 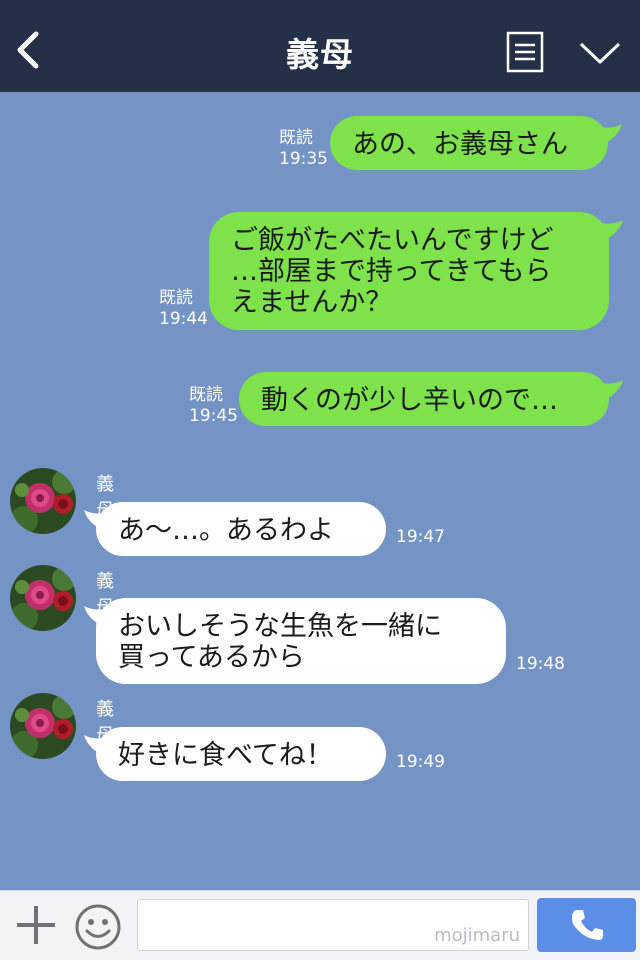 I want to click on message-bubble: あ〜…。あるわよ, so click(x=241, y=529).